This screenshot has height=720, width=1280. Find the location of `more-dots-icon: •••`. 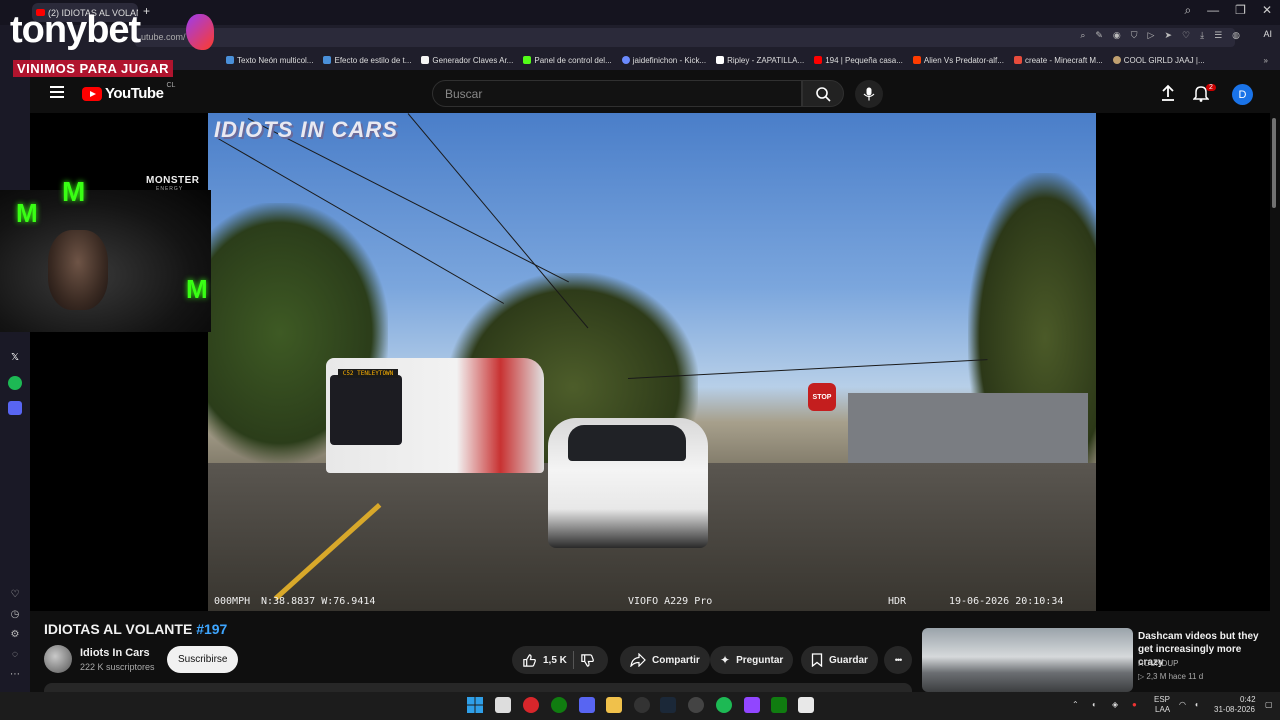

more-dots-icon: ••• is located at coordinates (898, 660).